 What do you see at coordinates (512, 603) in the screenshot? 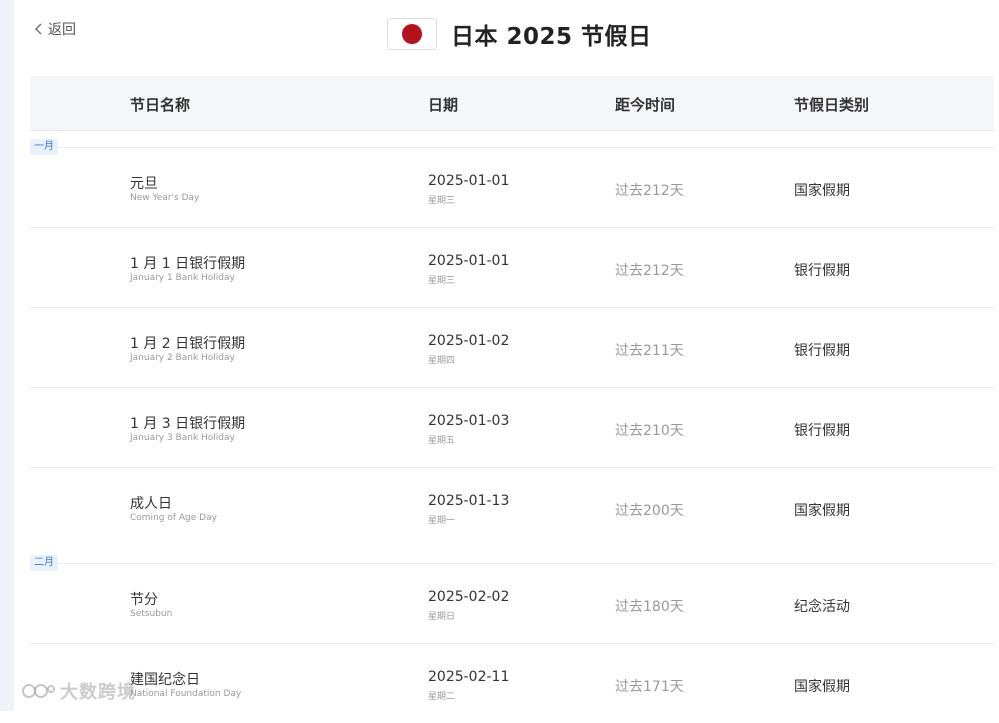
I see `table-row: 节分 Setsubun 2025-02-02 星期日 过去180天 纪念活动` at bounding box center [512, 603].